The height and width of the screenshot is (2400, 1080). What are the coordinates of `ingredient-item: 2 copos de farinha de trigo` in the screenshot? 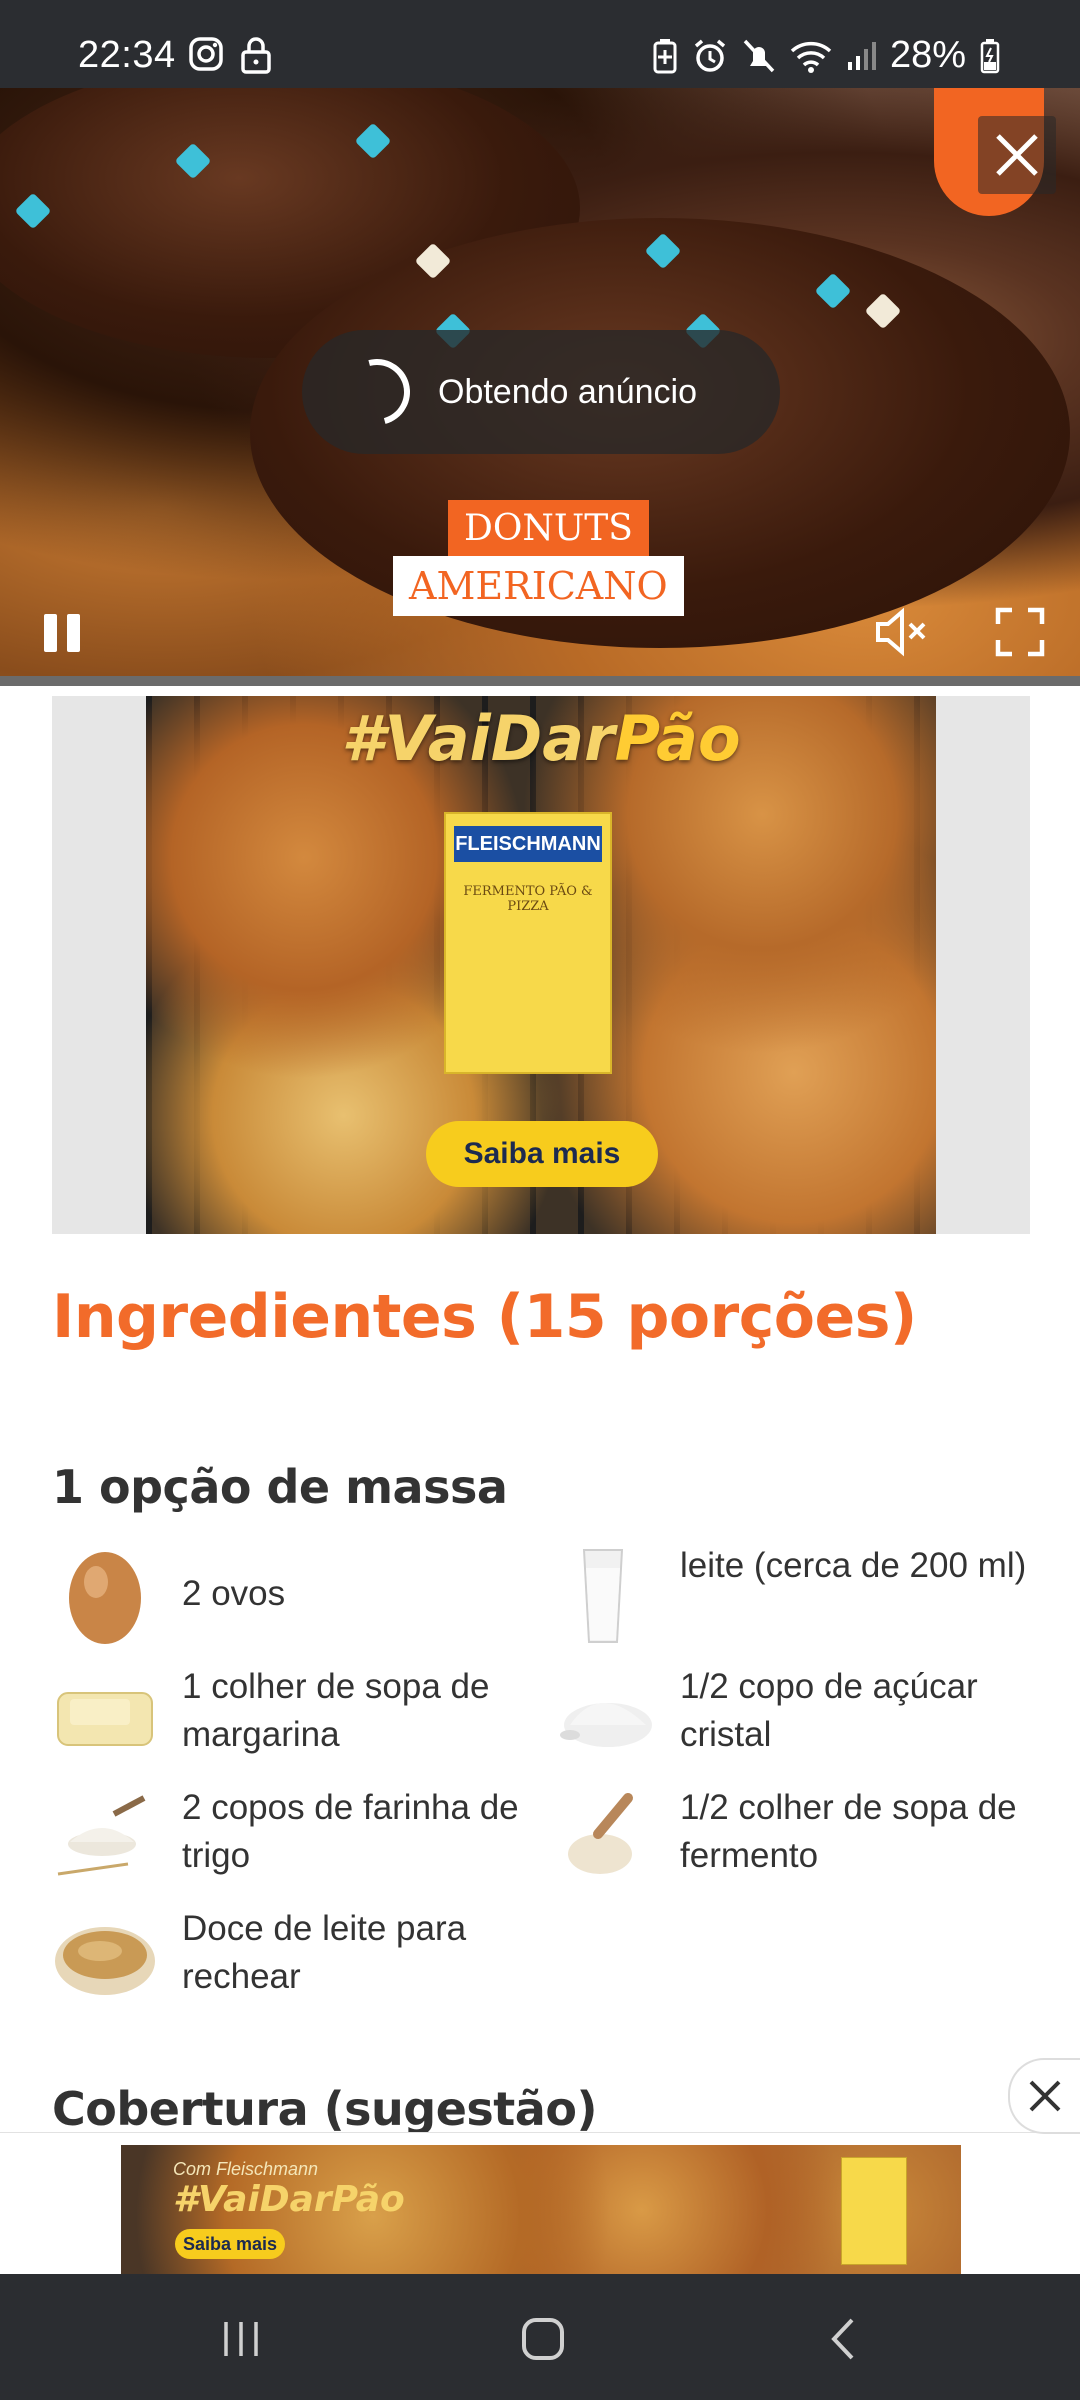 It's located at (297, 1837).